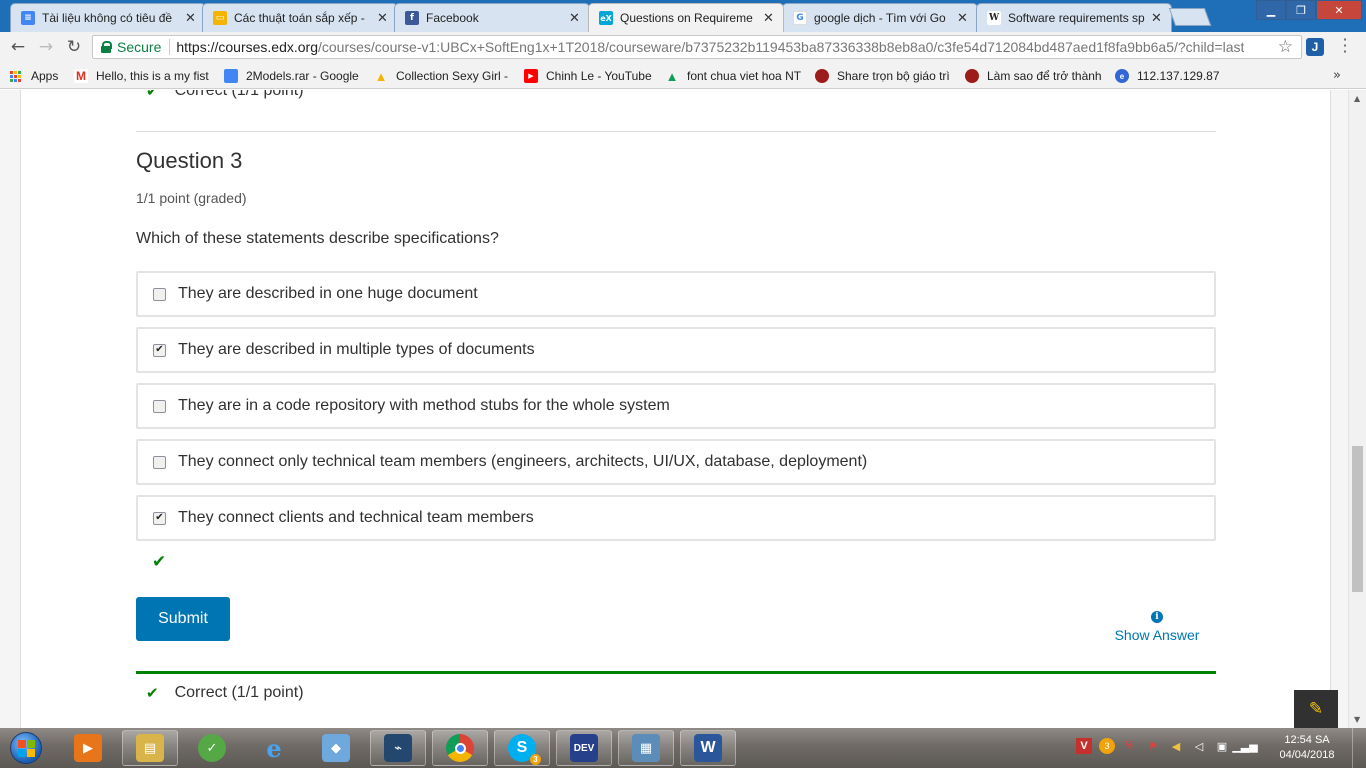 The width and height of the screenshot is (1366, 768). I want to click on tab-google-docs: ≡ Tài liệu không có tiêu đề ✕, so click(108, 17).